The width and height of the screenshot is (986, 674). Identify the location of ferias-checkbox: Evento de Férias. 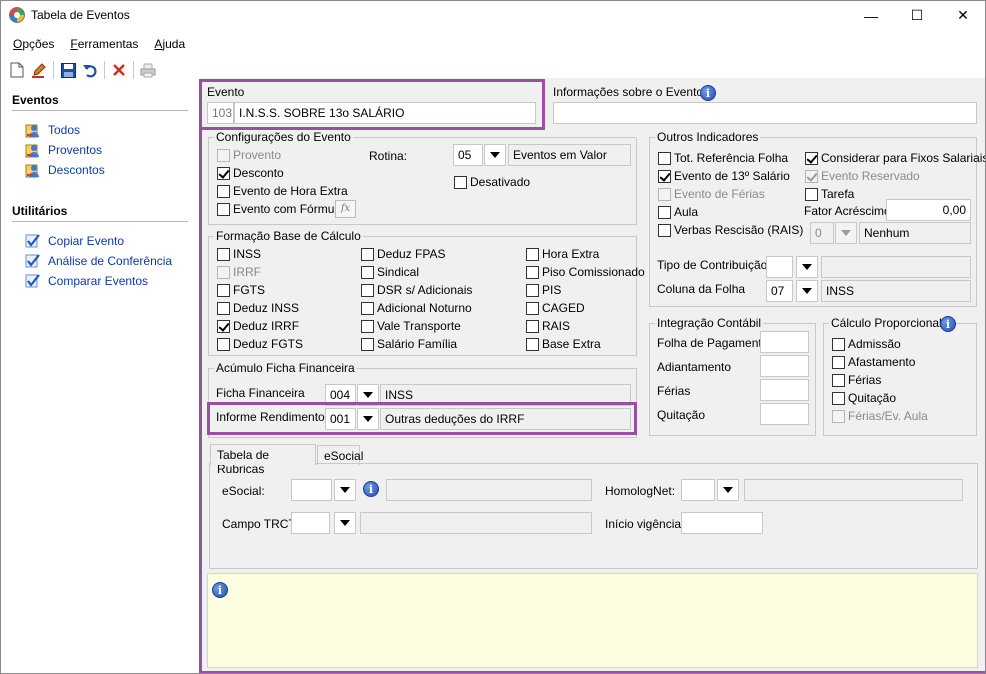
(711, 194).